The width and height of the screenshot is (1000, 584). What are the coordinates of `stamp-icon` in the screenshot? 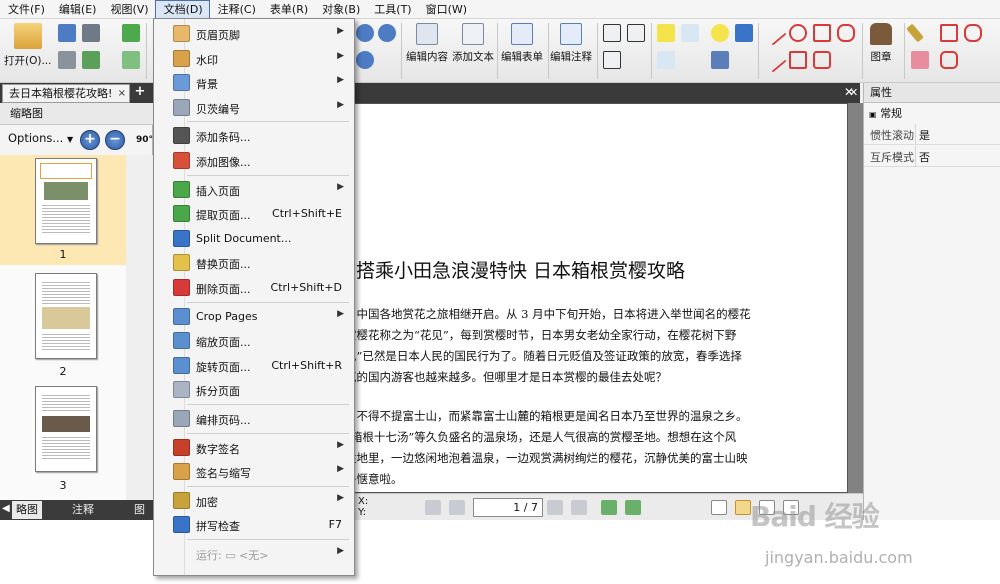 It's located at (881, 34).